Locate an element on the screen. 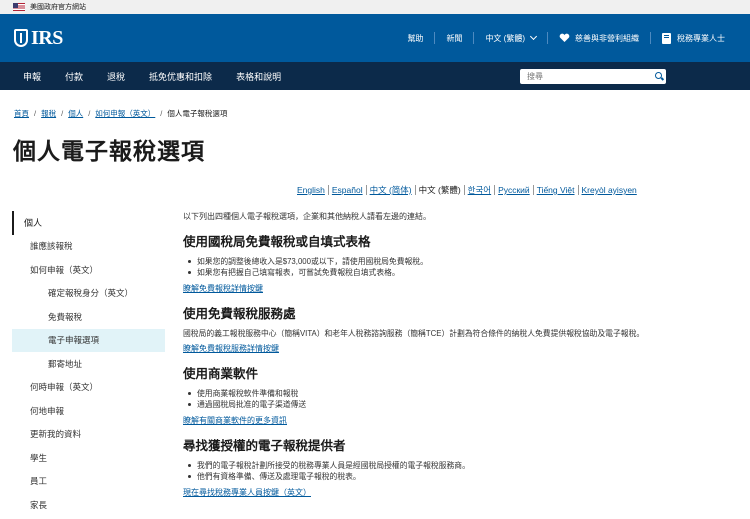 The width and height of the screenshot is (750, 519). charities-link: 慈善與非營利組織 is located at coordinates (599, 38).